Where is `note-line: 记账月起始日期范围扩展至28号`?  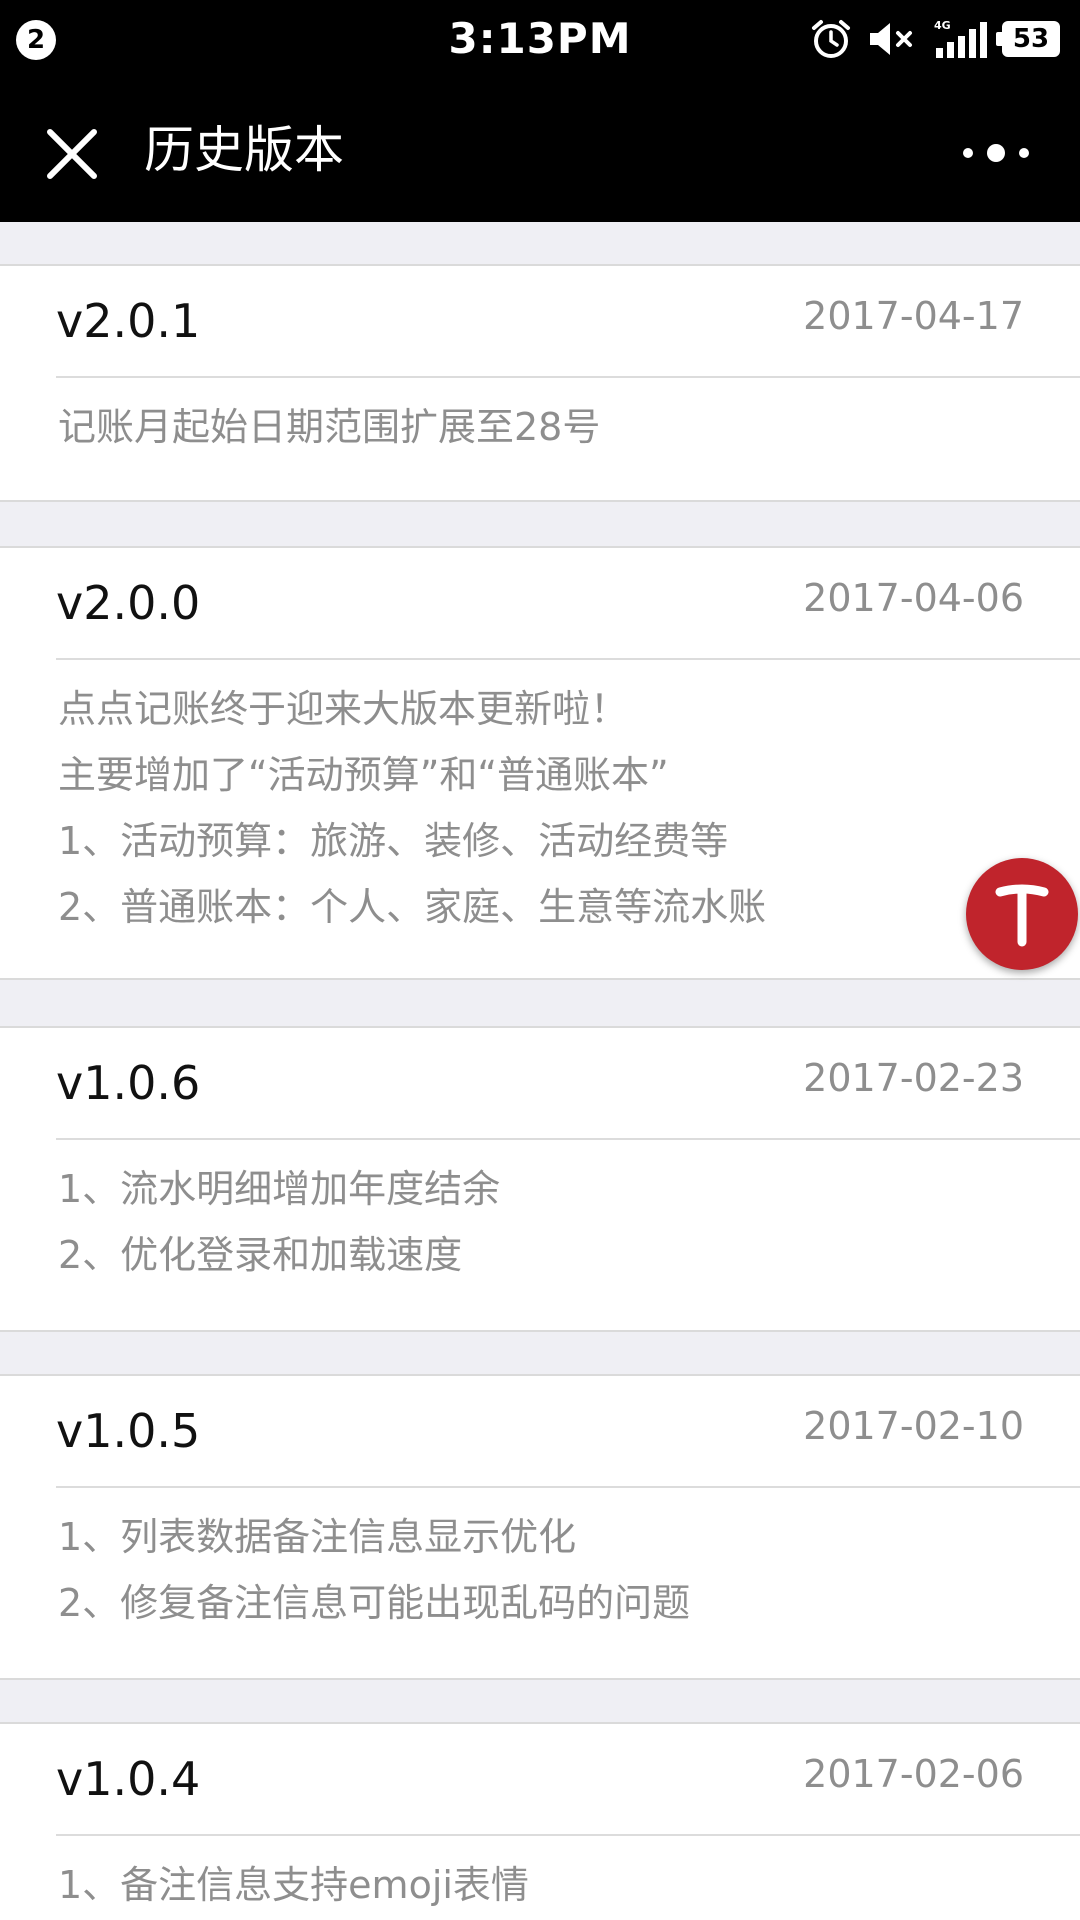 note-line: 记账月起始日期范围扩展至28号 is located at coordinates (329, 427).